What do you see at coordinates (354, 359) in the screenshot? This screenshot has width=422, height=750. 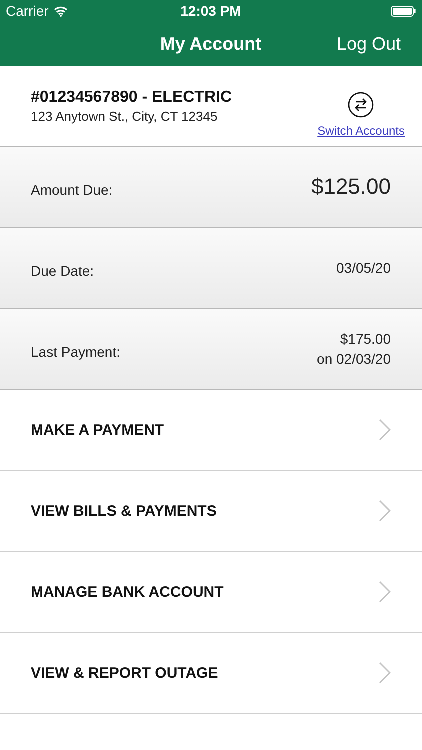 I see `summary-value: on 02/03/20` at bounding box center [354, 359].